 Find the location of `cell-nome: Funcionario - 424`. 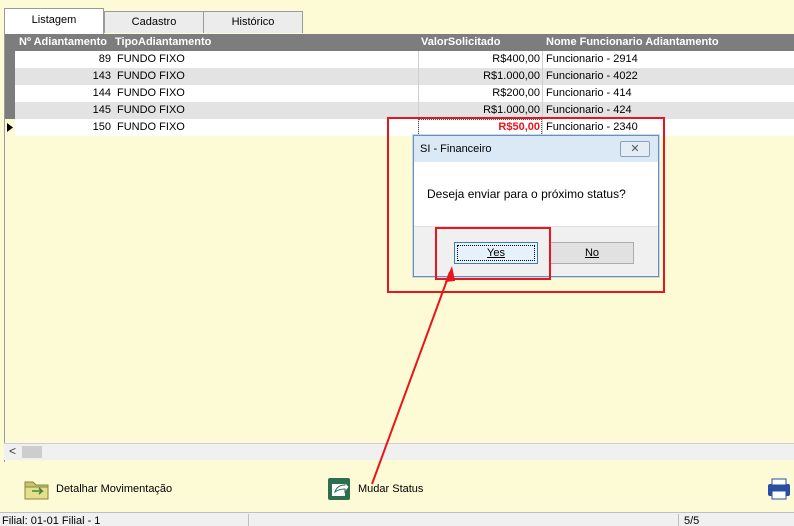

cell-nome: Funcionario - 424 is located at coordinates (589, 110).